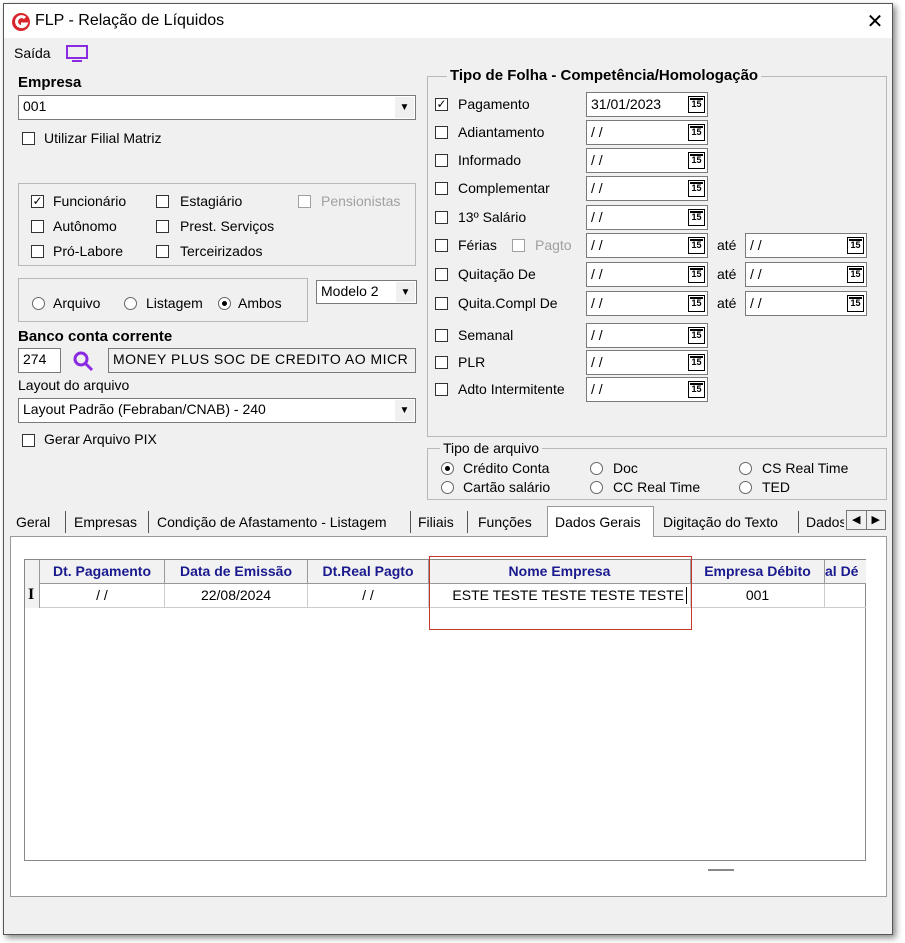 The width and height of the screenshot is (905, 943). Describe the element at coordinates (876, 520) in the screenshot. I see `arrow-right-icon: ▶` at that location.